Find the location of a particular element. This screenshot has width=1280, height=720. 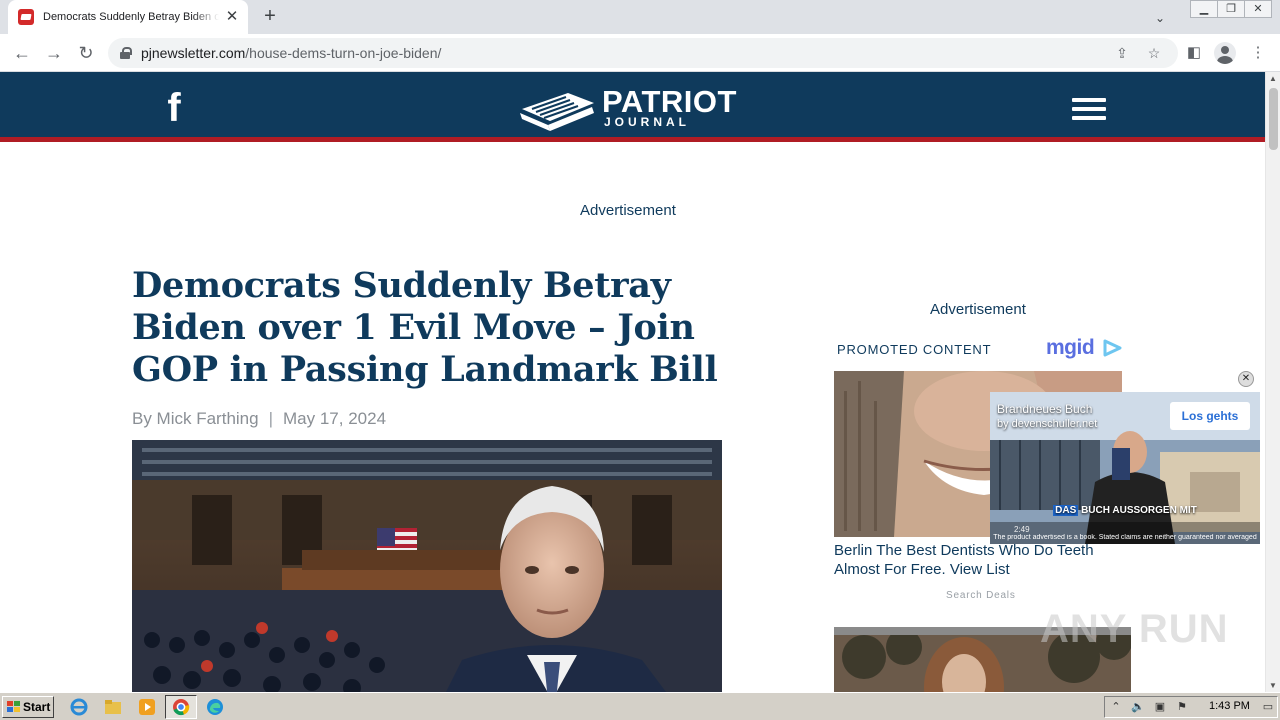

file-explorer-icon is located at coordinates (113, 707).